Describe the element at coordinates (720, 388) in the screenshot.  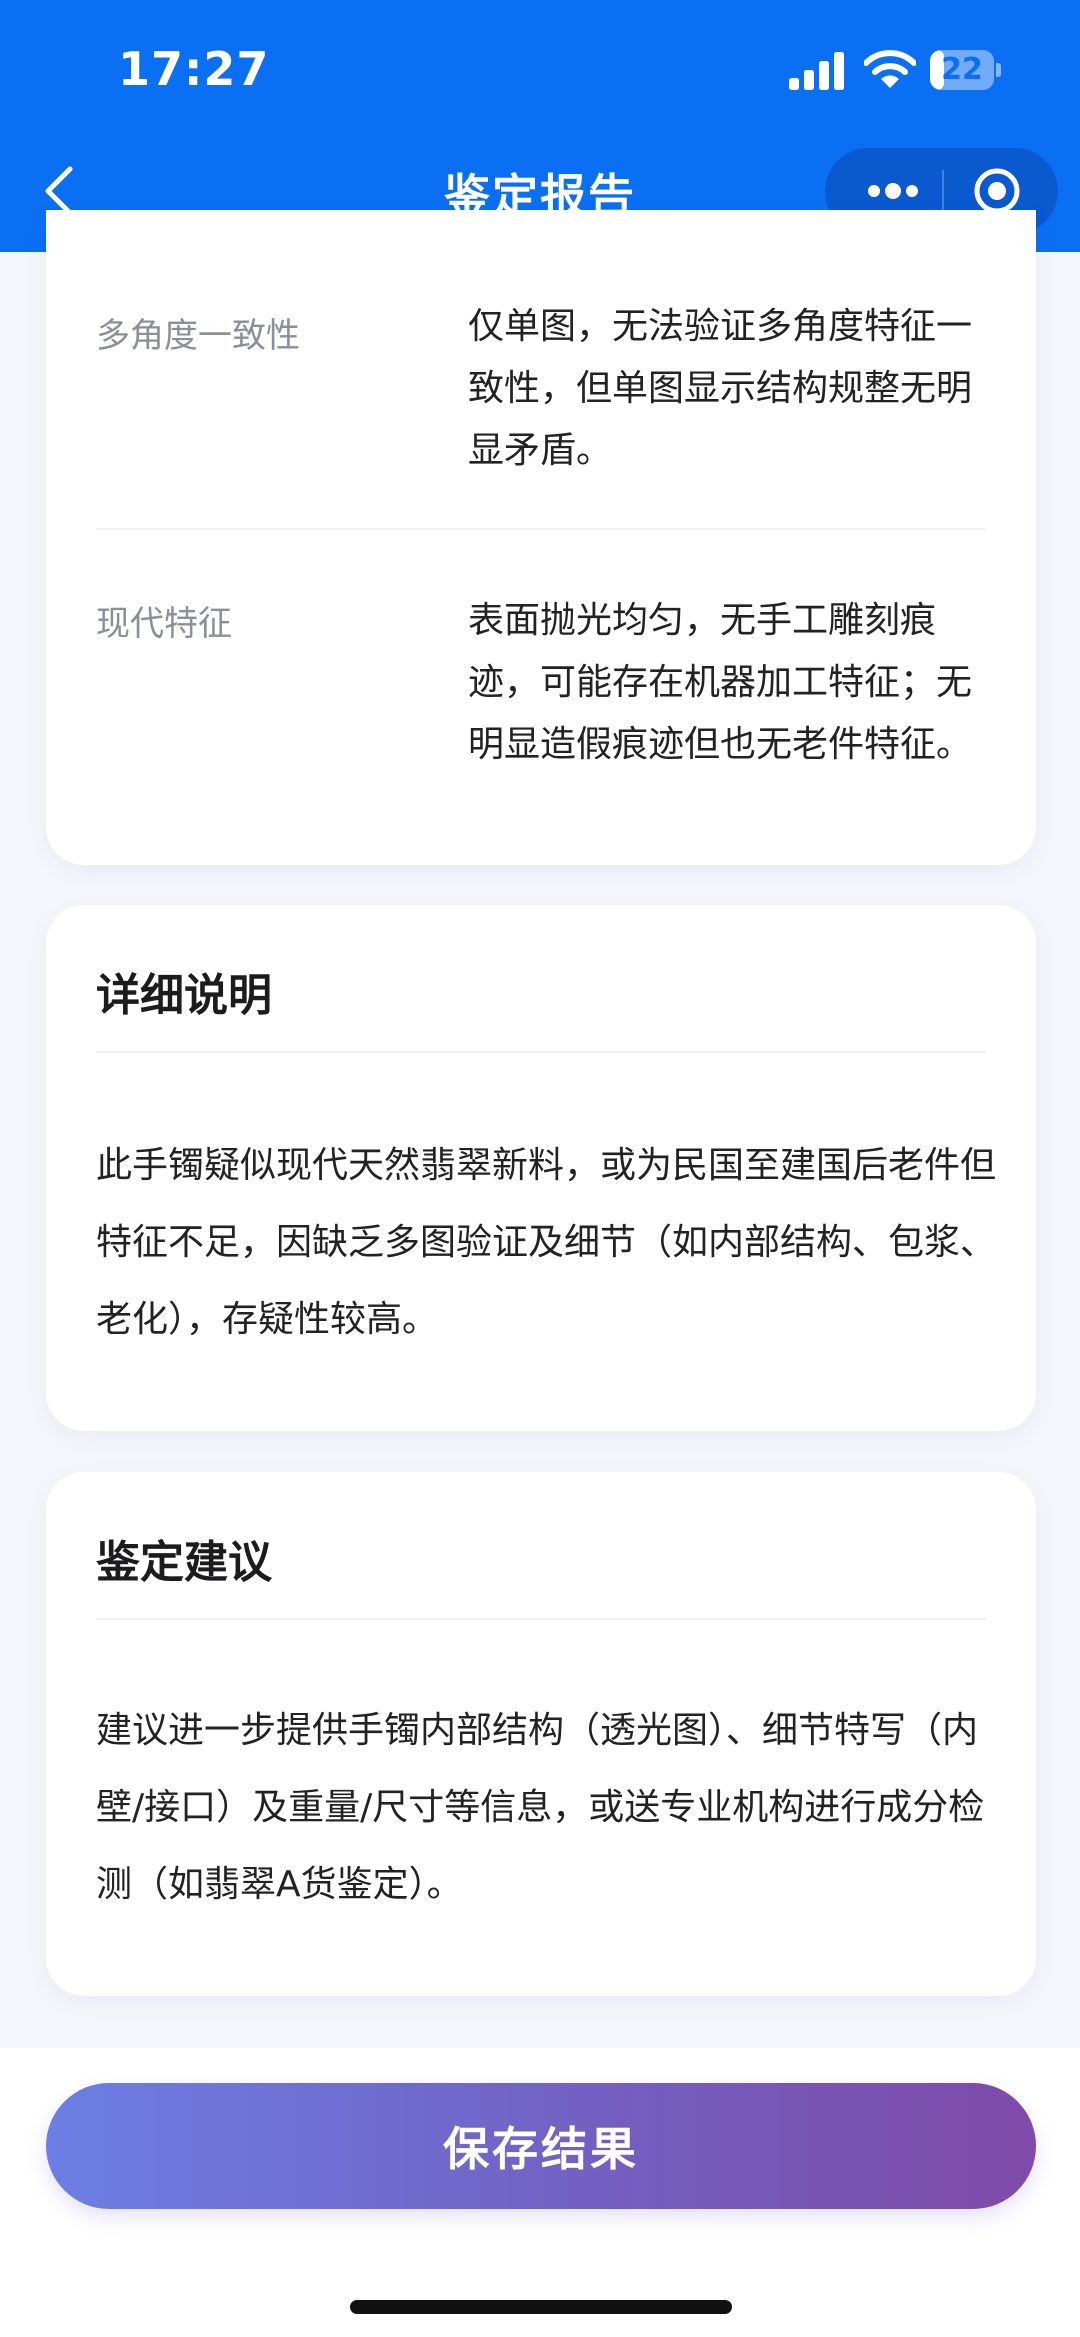
I see `row-value: 仅单图，无法验证多角度特征一致性，但单图显示结构规整无明显矛盾。` at that location.